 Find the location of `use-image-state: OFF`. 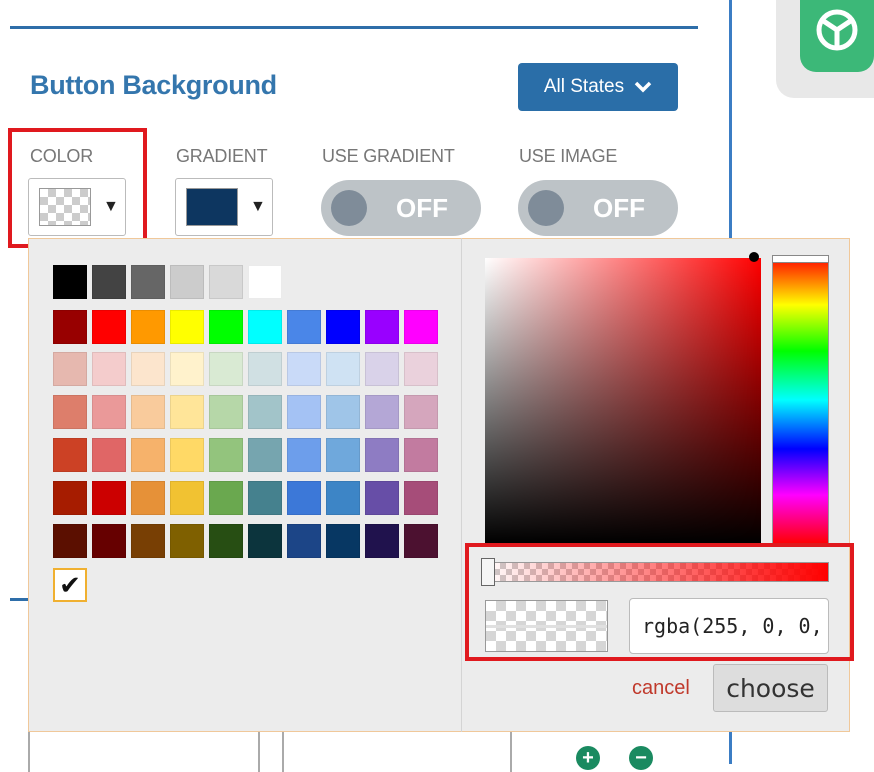

use-image-state: OFF is located at coordinates (619, 208).